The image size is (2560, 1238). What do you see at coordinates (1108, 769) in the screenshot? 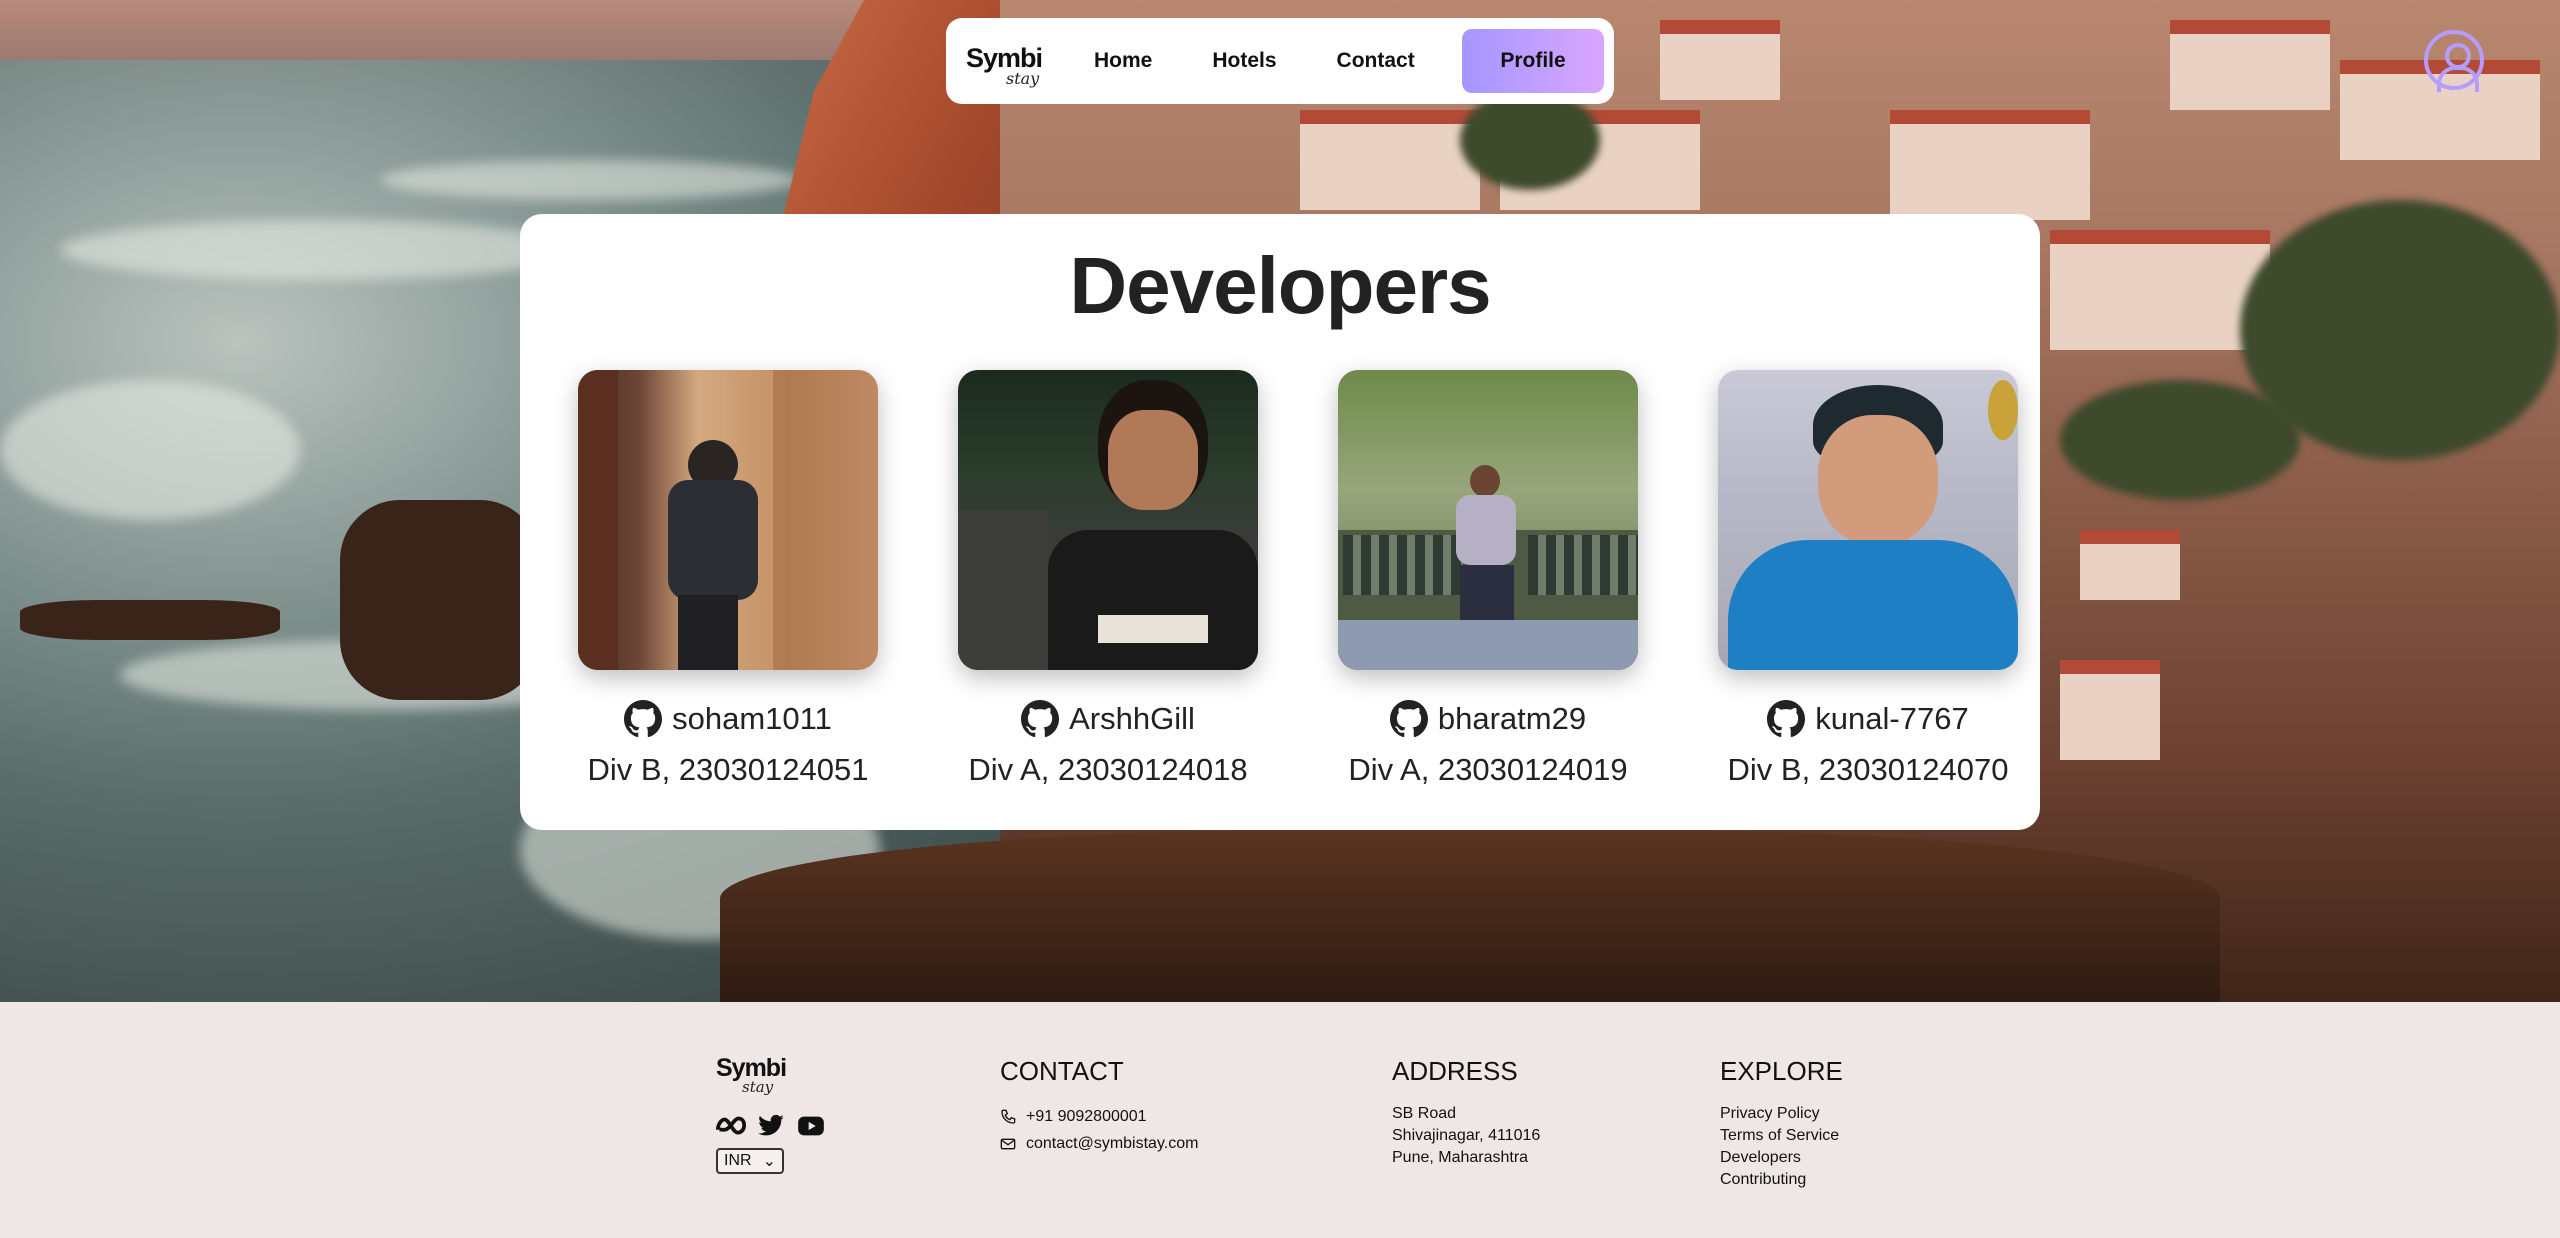
I see `developer-info: Div A, 23030124018` at bounding box center [1108, 769].